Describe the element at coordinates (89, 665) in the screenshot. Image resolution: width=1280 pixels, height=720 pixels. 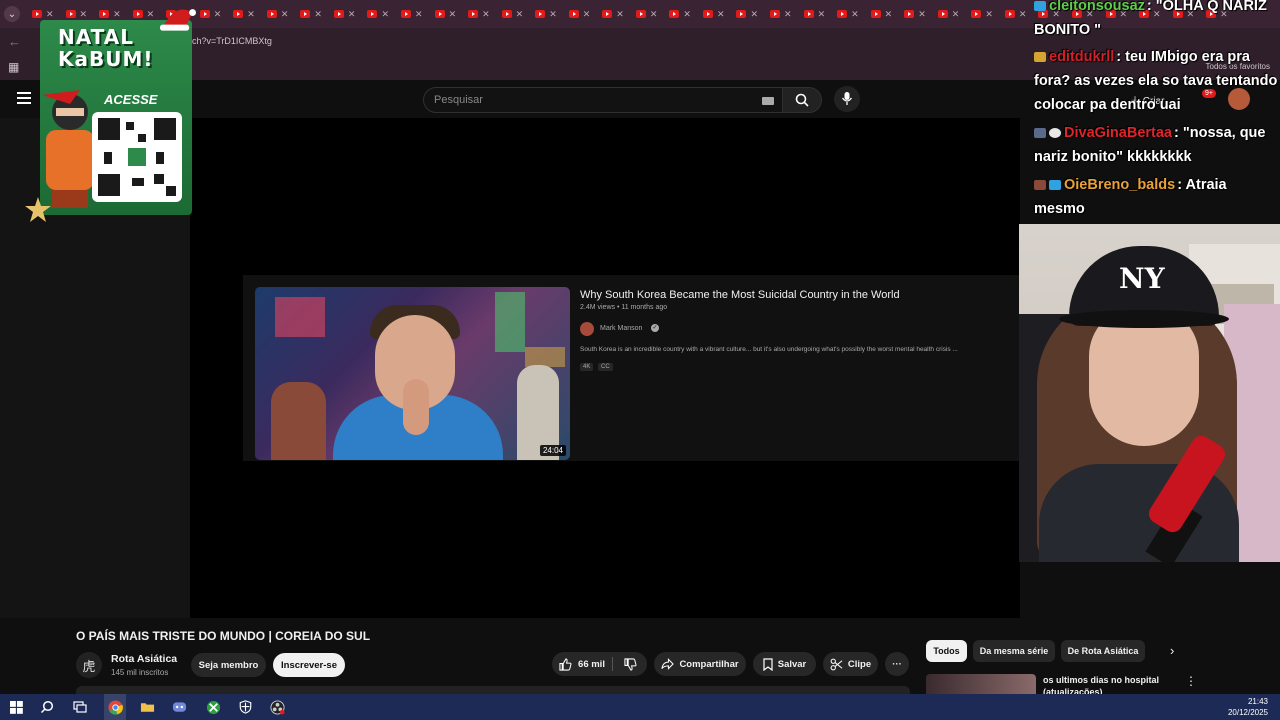
I see `channel-avatar: 虎` at that location.